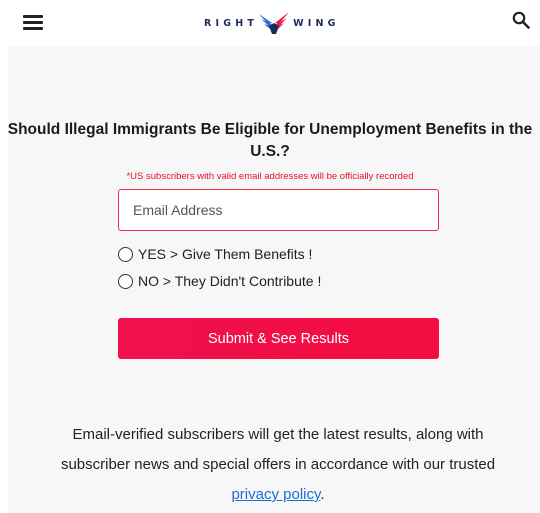 The width and height of the screenshot is (540, 513). What do you see at coordinates (278, 210) in the screenshot?
I see `email-input` at bounding box center [278, 210].